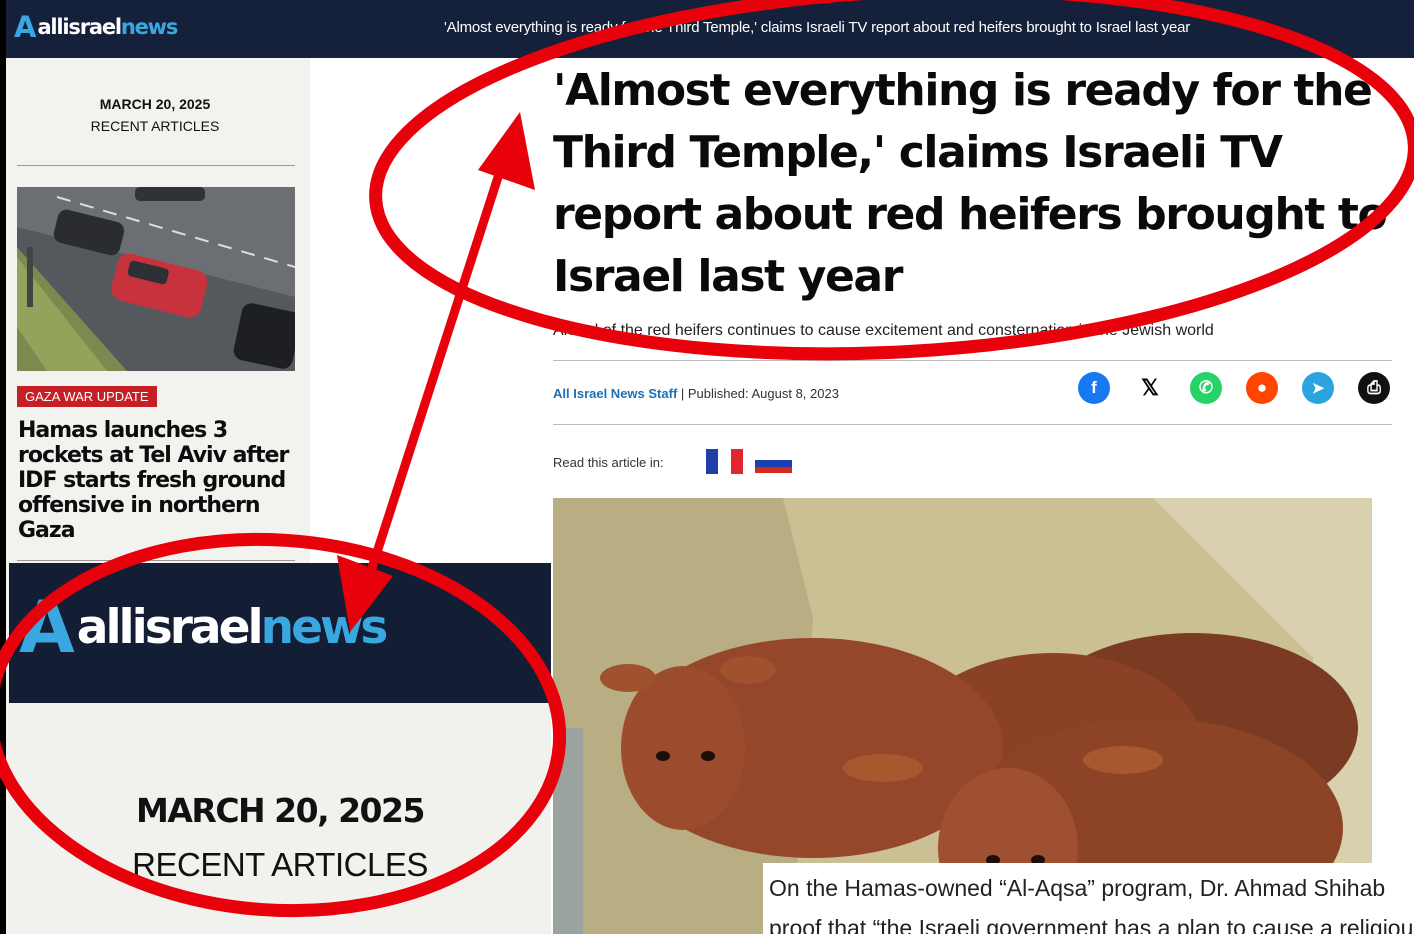 The image size is (1414, 934). Describe the element at coordinates (763, 393) in the screenshot. I see `publish-date: Published: August 8, 2023` at that location.